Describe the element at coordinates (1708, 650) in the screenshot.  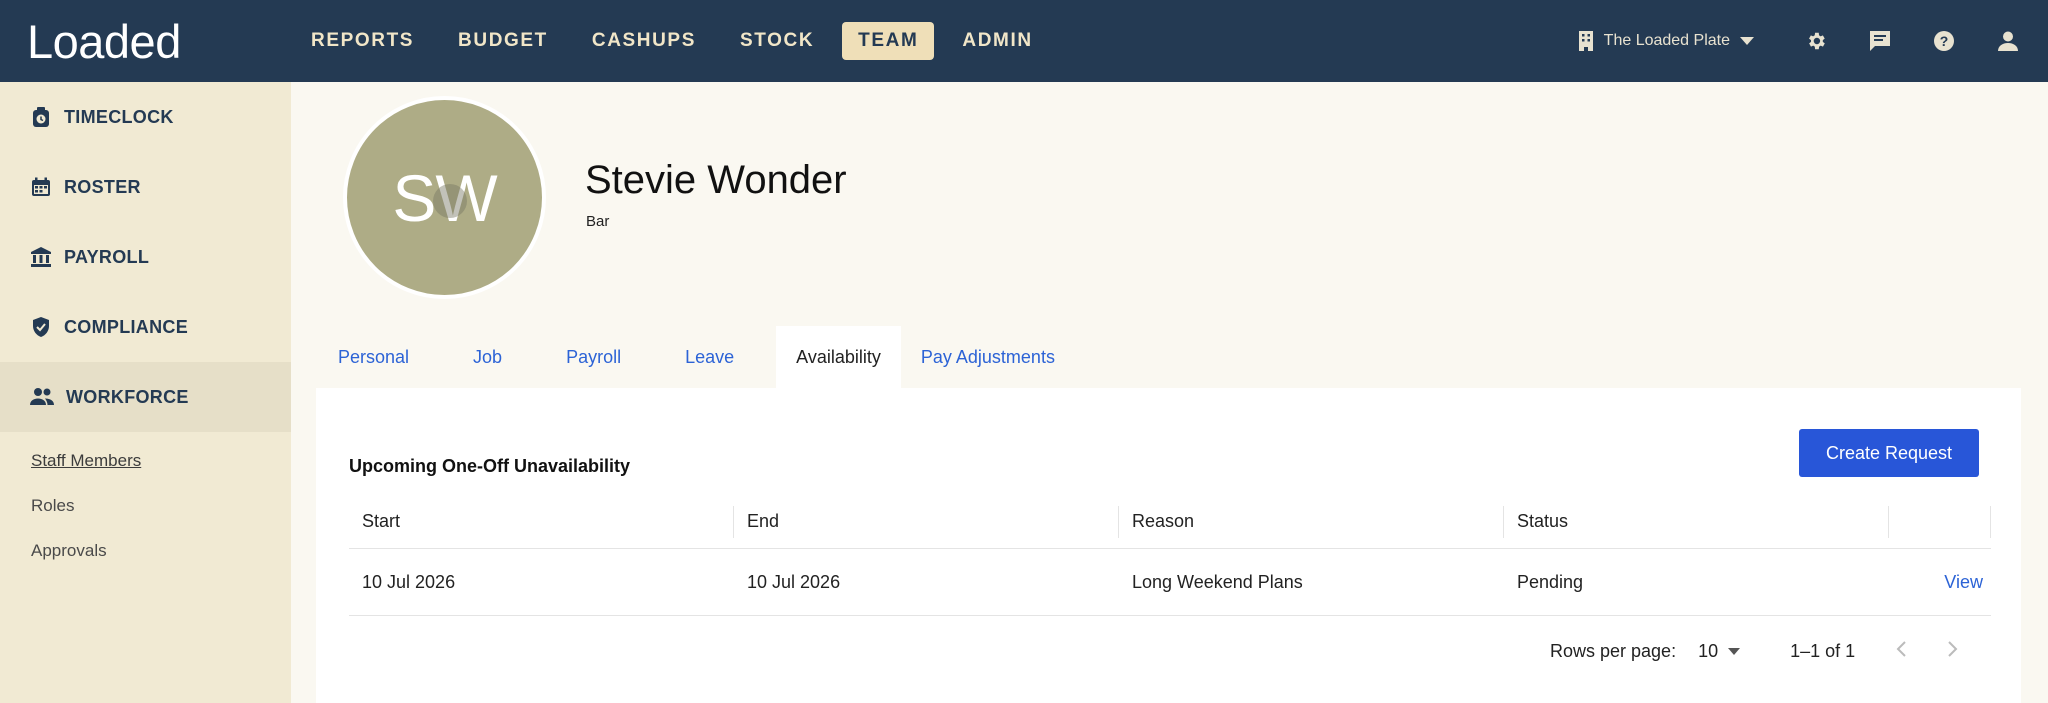
I see `rows-per-page-value: 10` at that location.